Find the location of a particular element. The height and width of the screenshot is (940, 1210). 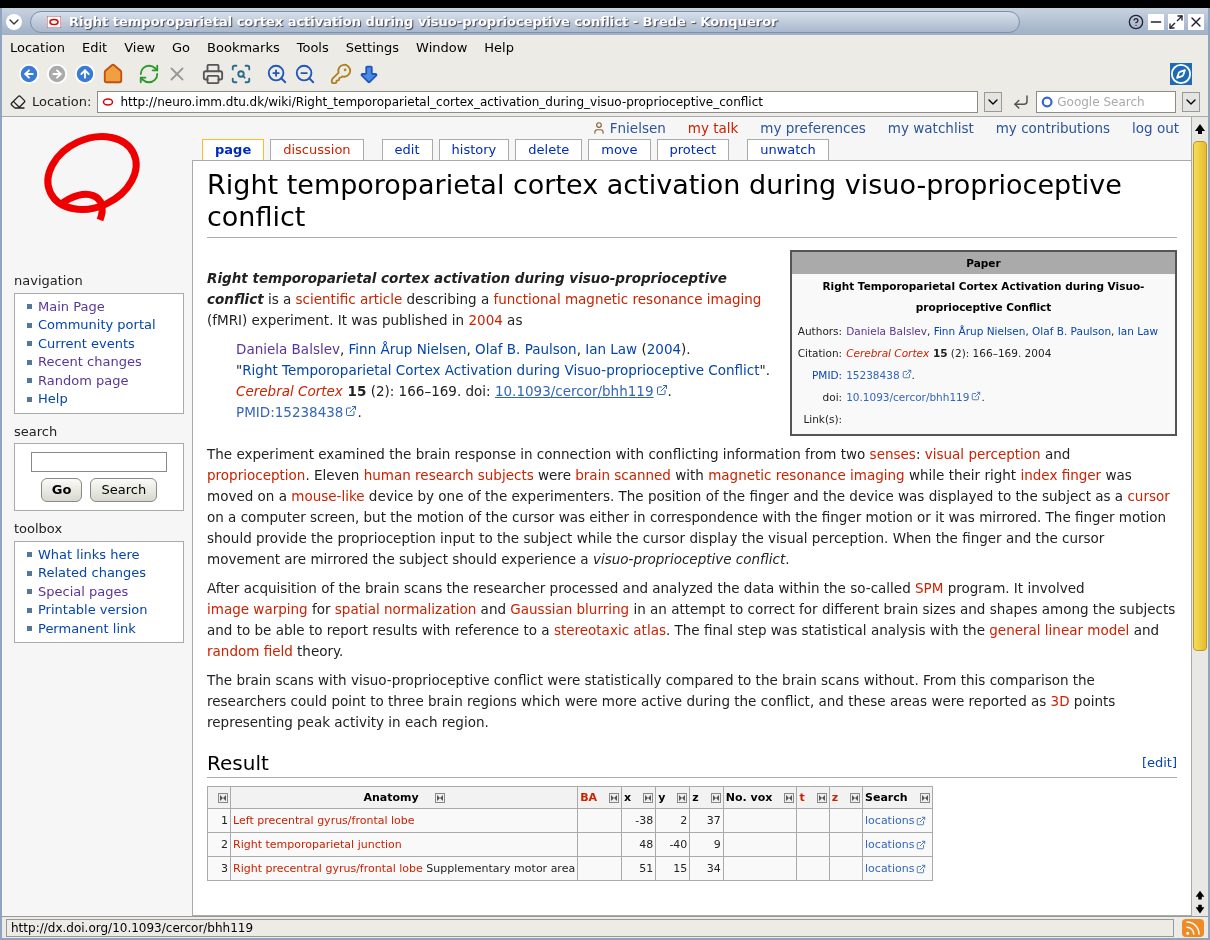

menu-item: Help is located at coordinates (499, 47).